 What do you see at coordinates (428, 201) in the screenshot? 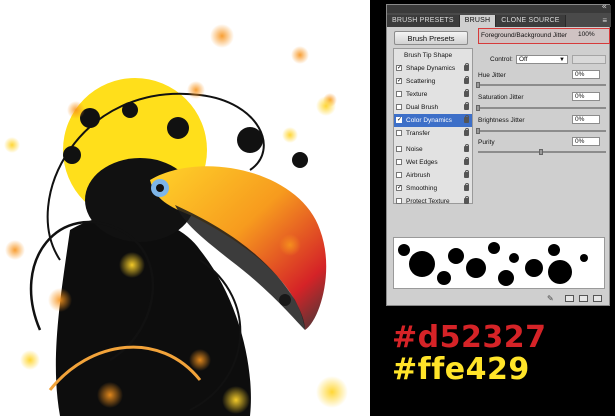
I see `option-label: Protect Texture` at bounding box center [428, 201].